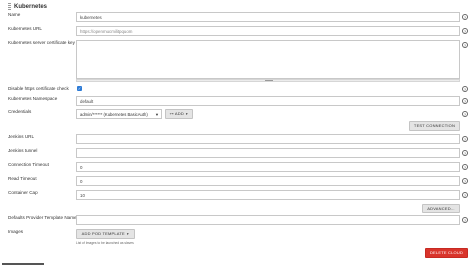  What do you see at coordinates (268, 139) in the screenshot?
I see `jenkins-url-input` at bounding box center [268, 139].